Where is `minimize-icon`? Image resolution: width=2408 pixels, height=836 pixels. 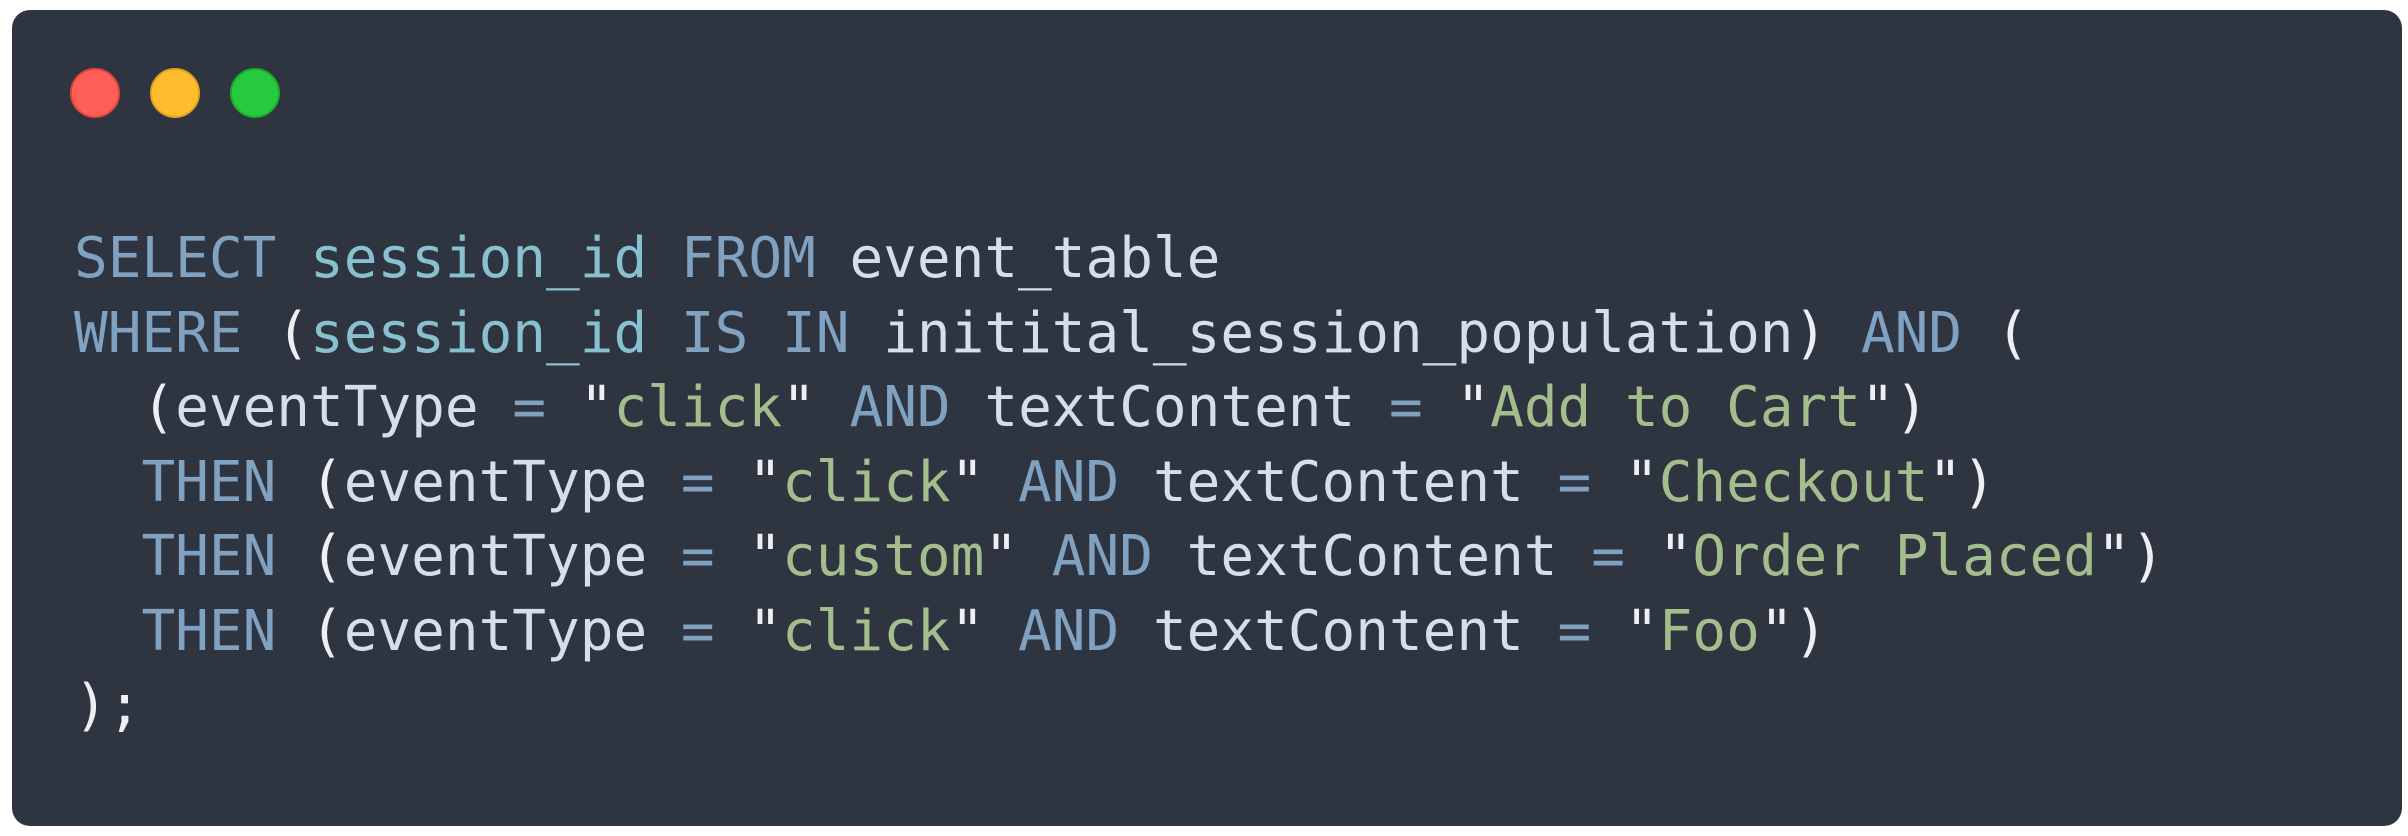 minimize-icon is located at coordinates (175, 93).